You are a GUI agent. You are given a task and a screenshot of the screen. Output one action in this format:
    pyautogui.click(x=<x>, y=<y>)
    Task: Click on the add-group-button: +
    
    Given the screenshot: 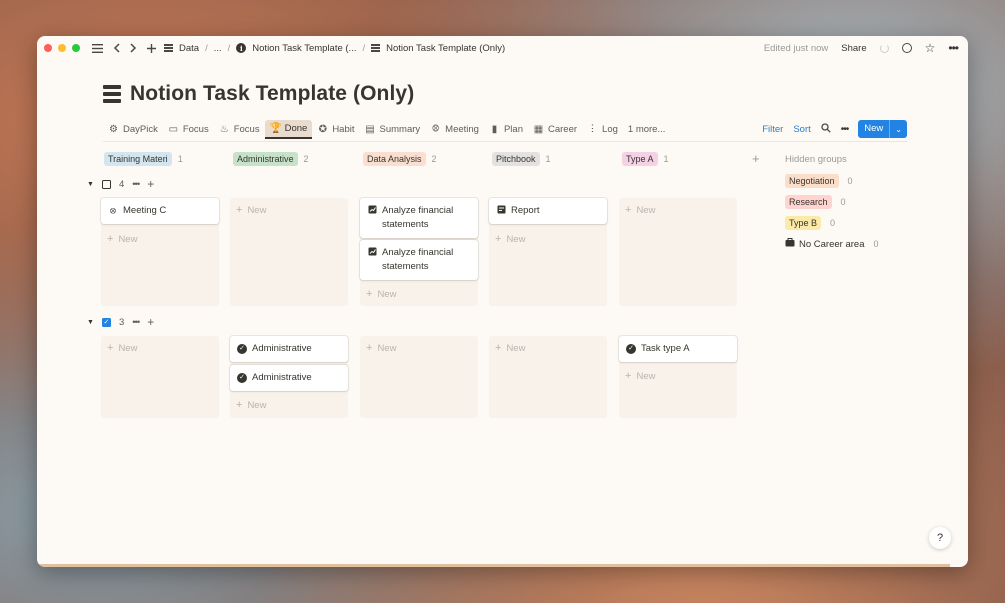 What is the action you would take?
    pyautogui.click(x=756, y=158)
    